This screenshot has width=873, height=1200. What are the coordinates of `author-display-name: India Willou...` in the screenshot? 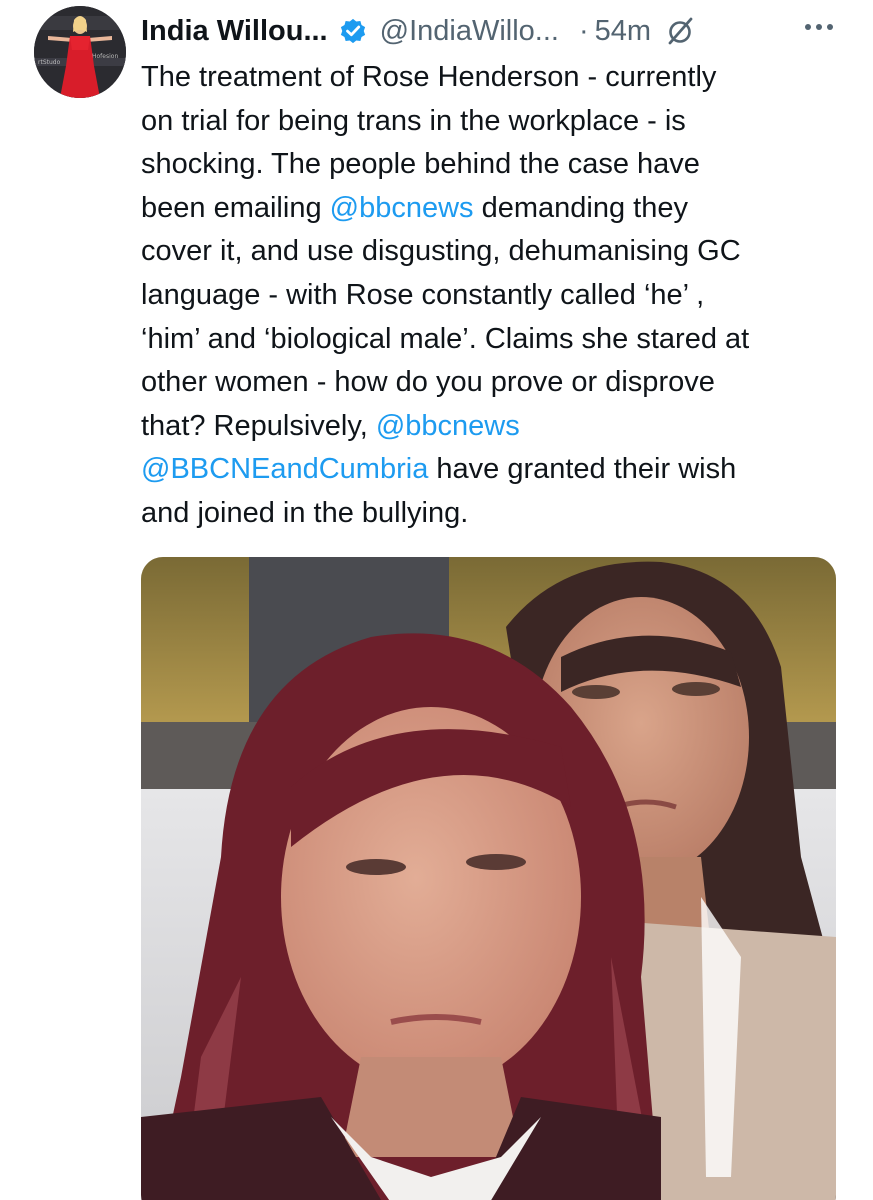 It's located at (234, 31).